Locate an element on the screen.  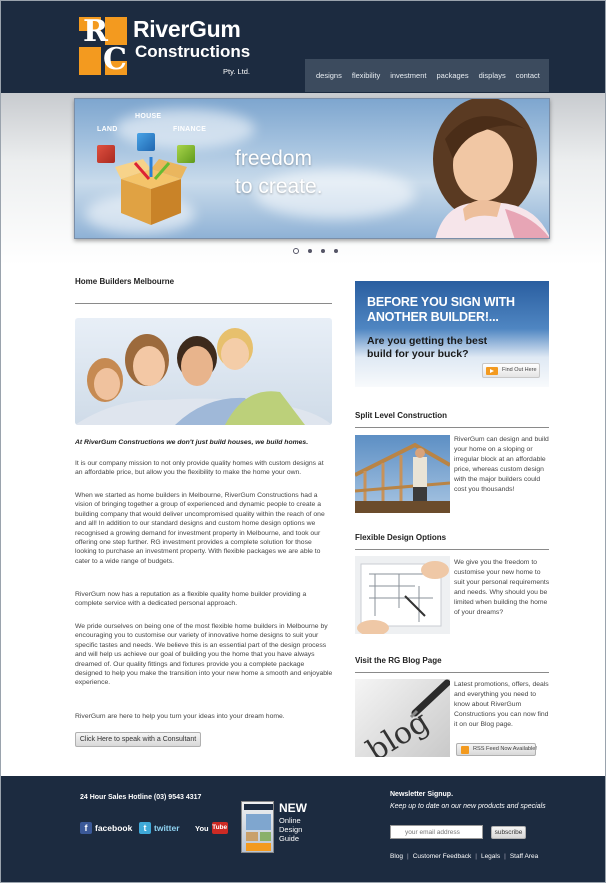
find-out-button: Find Out Here is located at coordinates (511, 370).